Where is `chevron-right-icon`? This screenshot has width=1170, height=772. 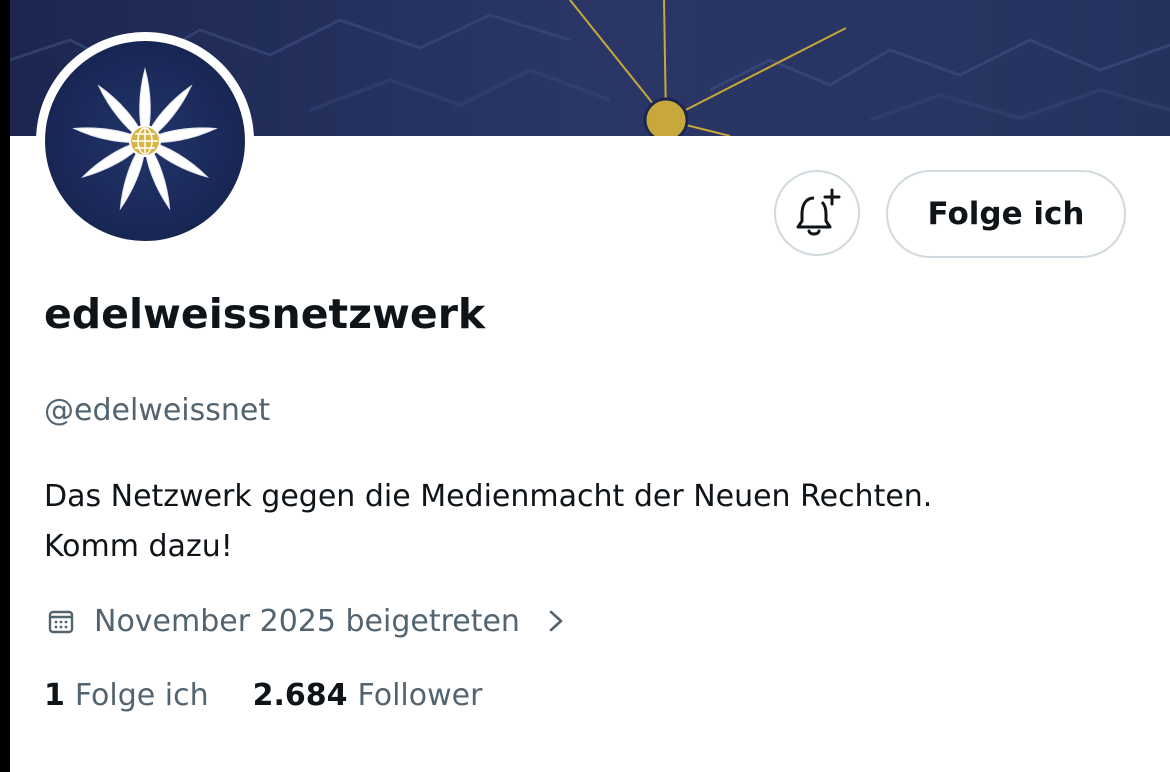 chevron-right-icon is located at coordinates (556, 621).